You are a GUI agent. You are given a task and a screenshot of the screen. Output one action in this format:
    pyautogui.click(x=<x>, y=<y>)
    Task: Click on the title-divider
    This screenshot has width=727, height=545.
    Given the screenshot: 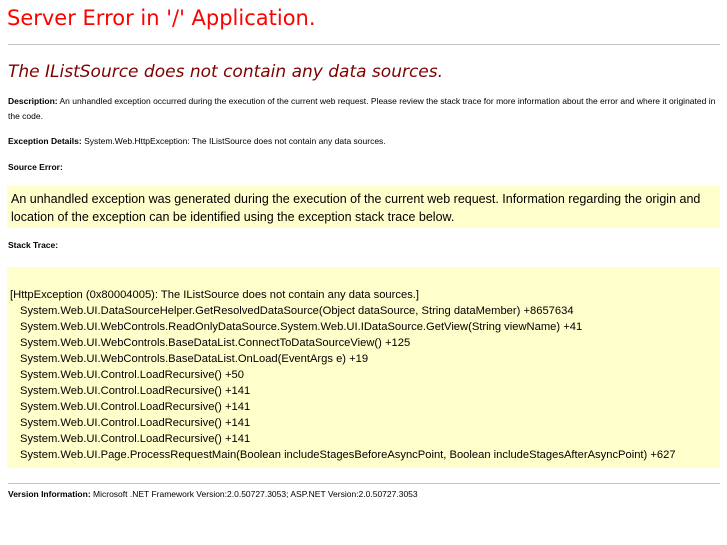 What is the action you would take?
    pyautogui.click(x=364, y=44)
    